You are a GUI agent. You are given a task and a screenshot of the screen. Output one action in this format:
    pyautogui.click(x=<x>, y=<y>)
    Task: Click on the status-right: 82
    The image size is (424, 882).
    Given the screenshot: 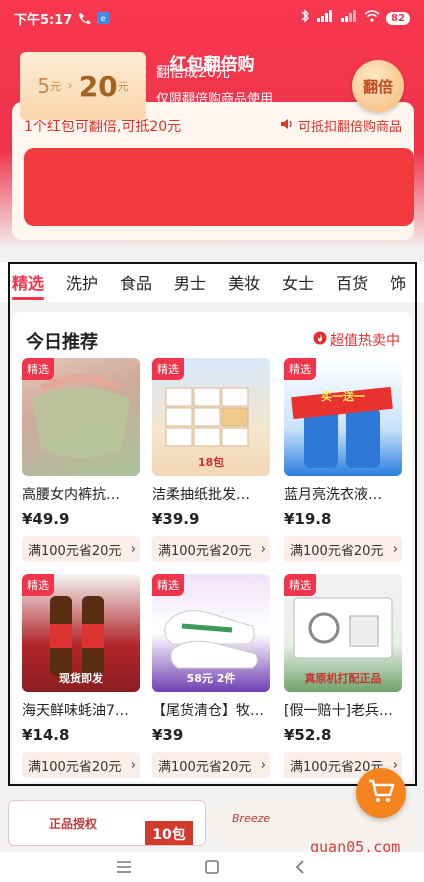 What is the action you would take?
    pyautogui.click(x=355, y=18)
    